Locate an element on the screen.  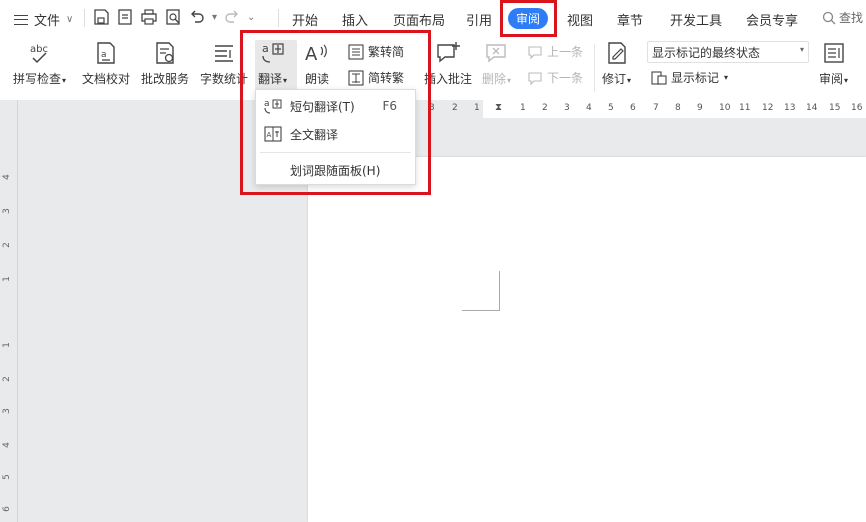
tab-developer-tools: 开发工具 is located at coordinates (696, 19).